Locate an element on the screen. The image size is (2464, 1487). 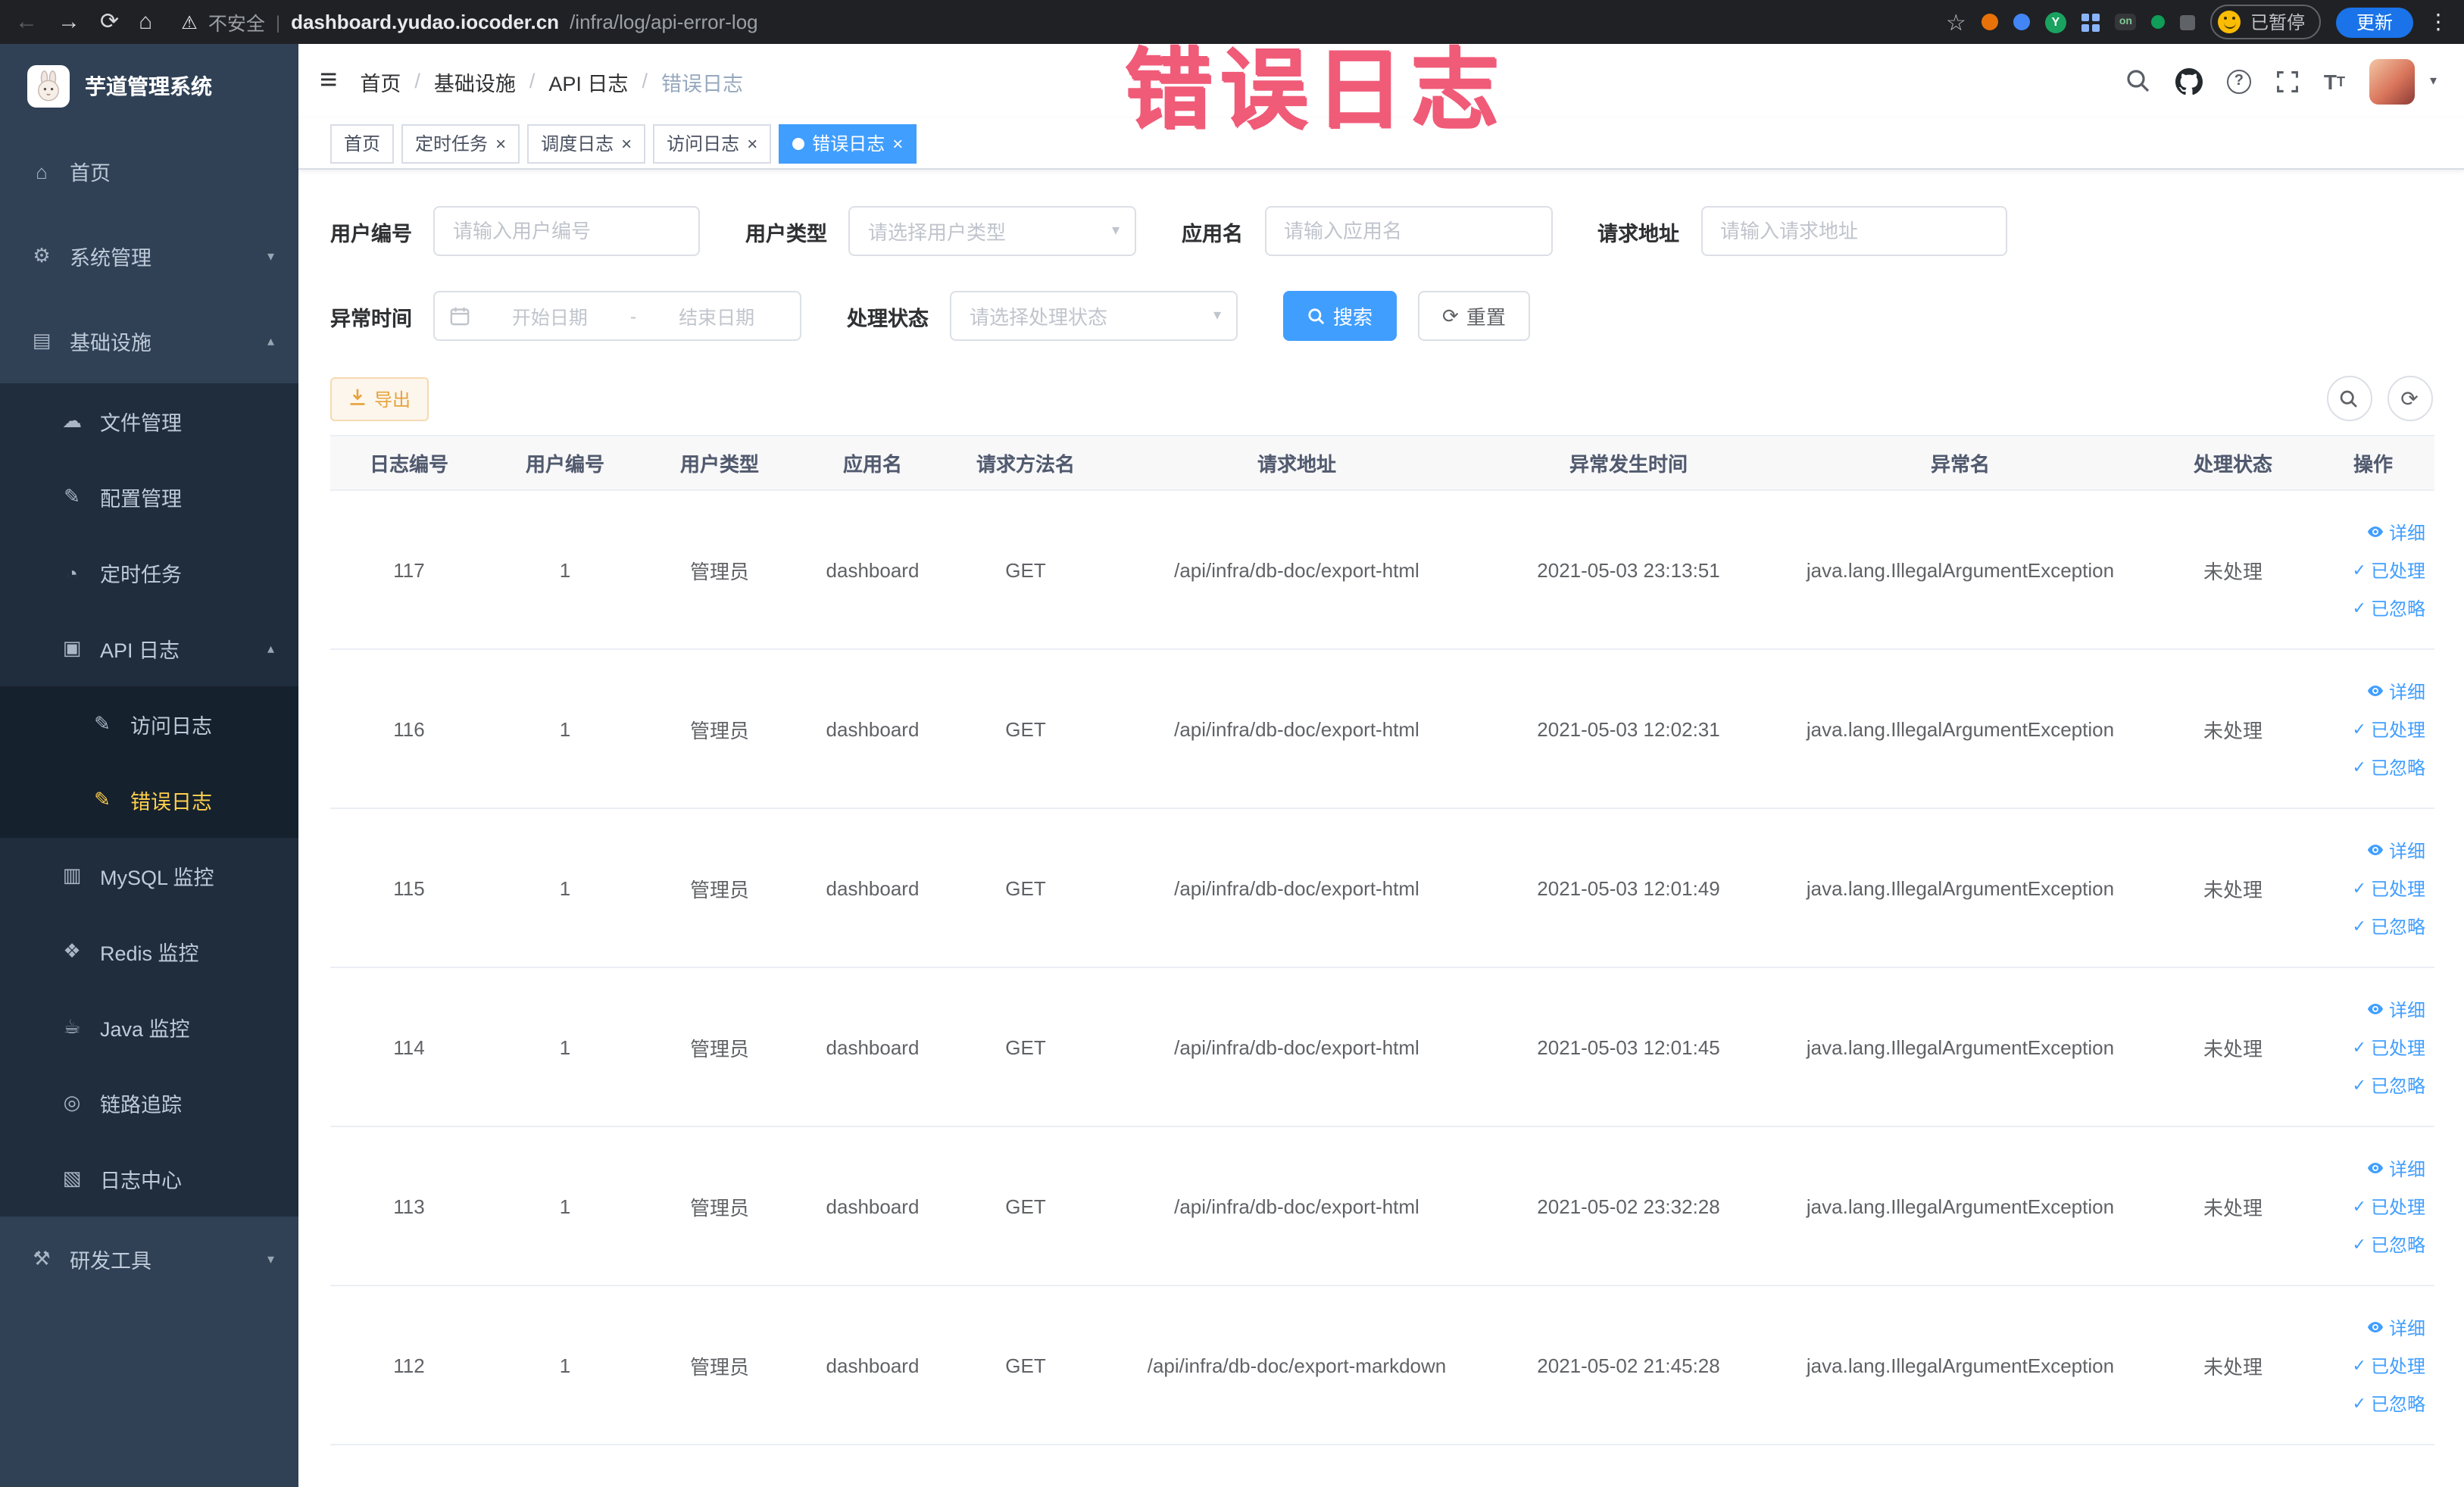
app-name-input is located at coordinates (1408, 231).